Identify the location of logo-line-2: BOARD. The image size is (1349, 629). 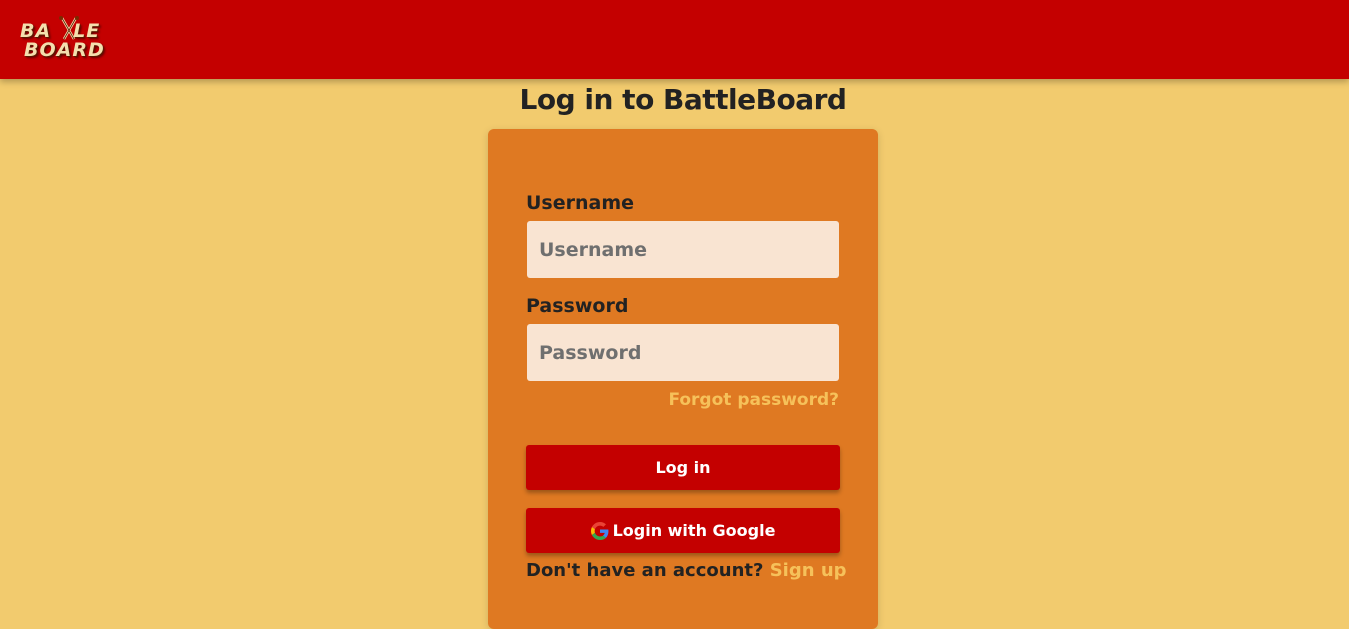
(64, 50).